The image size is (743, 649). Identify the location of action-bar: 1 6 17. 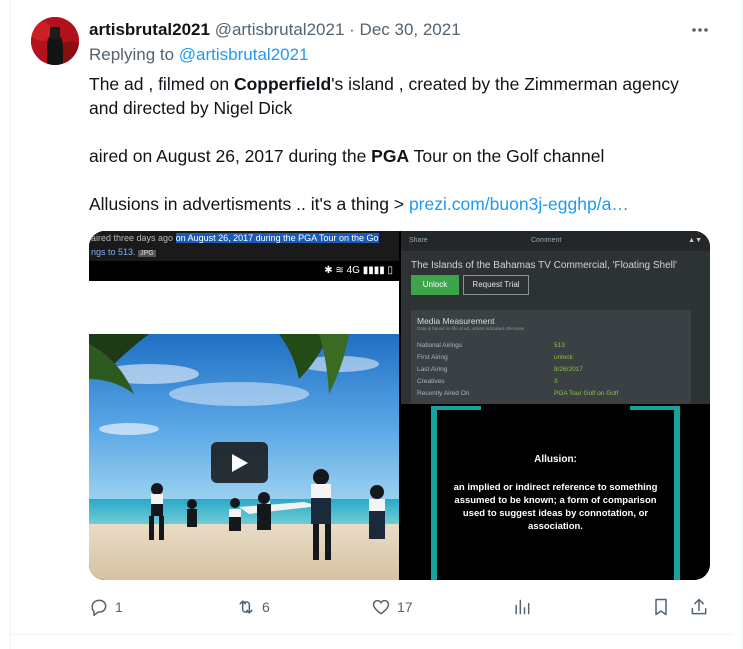
(401, 607).